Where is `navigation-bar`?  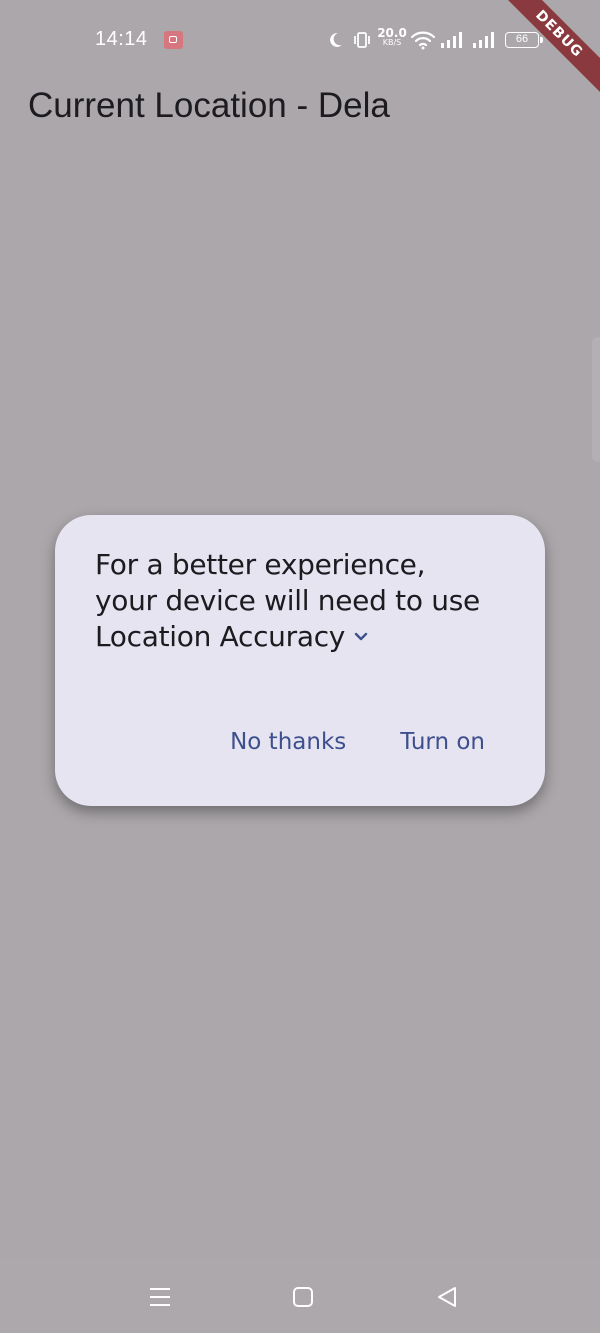 navigation-bar is located at coordinates (300, 1296).